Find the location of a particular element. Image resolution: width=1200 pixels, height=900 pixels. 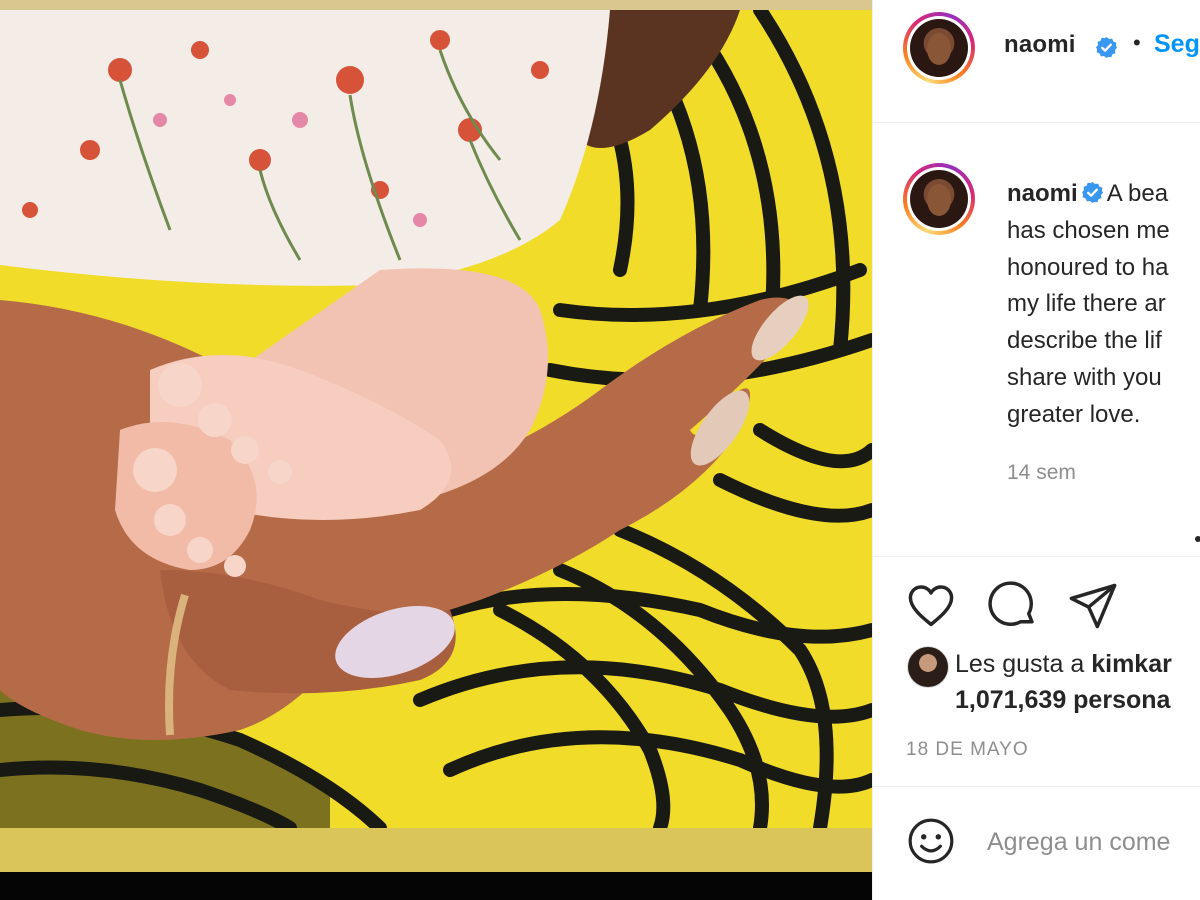

comment-divider is located at coordinates (1036, 786).